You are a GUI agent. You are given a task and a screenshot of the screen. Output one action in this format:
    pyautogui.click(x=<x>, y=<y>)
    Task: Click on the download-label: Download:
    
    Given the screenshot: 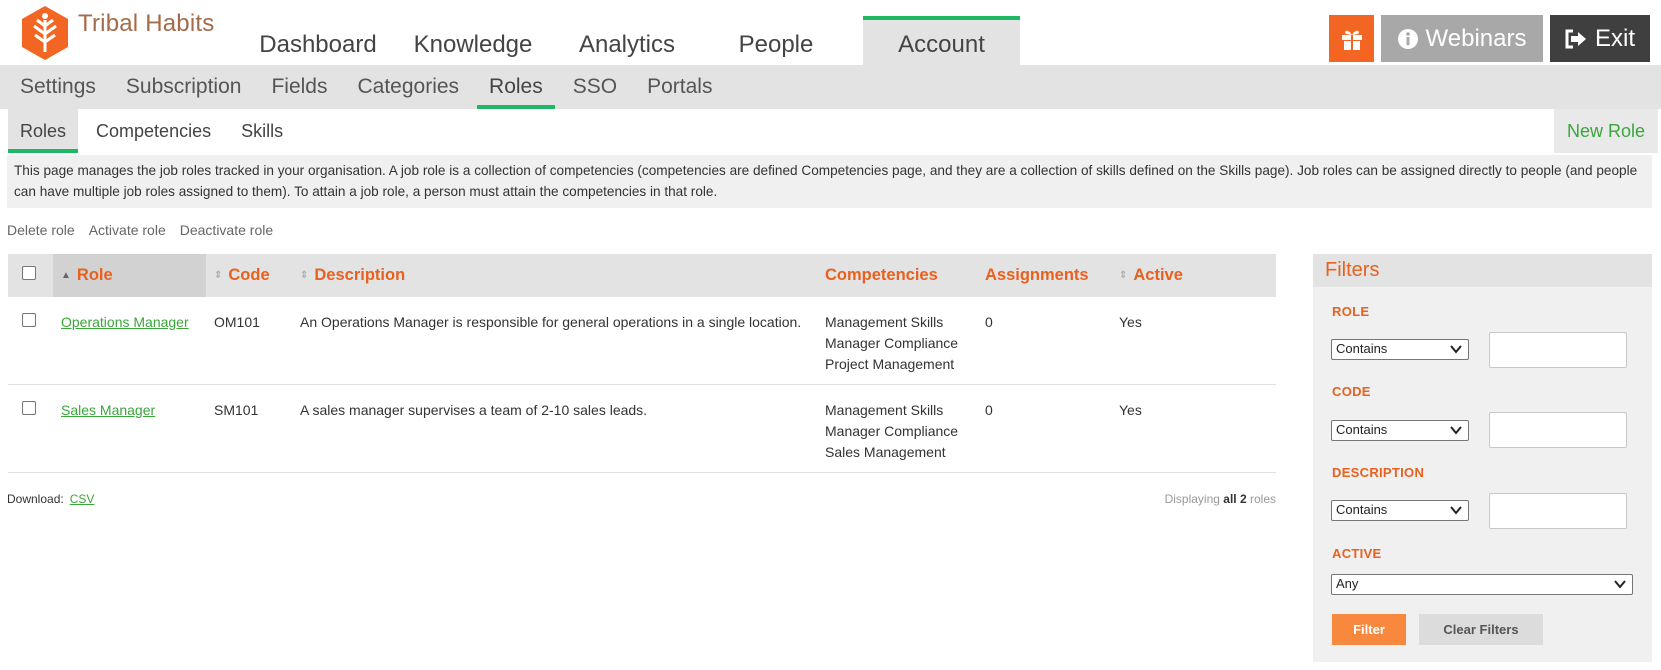 What is the action you would take?
    pyautogui.click(x=35, y=499)
    